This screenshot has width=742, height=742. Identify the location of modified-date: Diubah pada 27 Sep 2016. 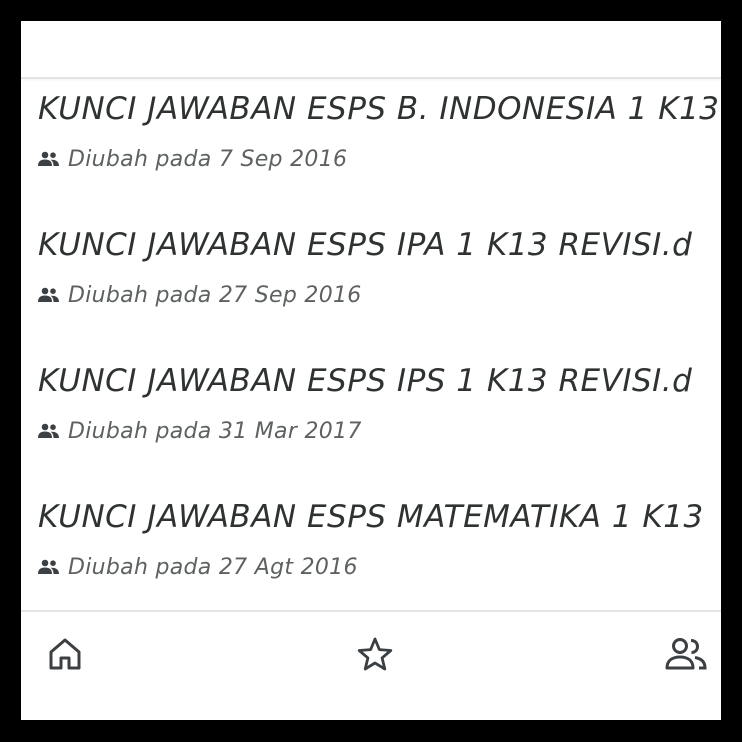
(215, 295).